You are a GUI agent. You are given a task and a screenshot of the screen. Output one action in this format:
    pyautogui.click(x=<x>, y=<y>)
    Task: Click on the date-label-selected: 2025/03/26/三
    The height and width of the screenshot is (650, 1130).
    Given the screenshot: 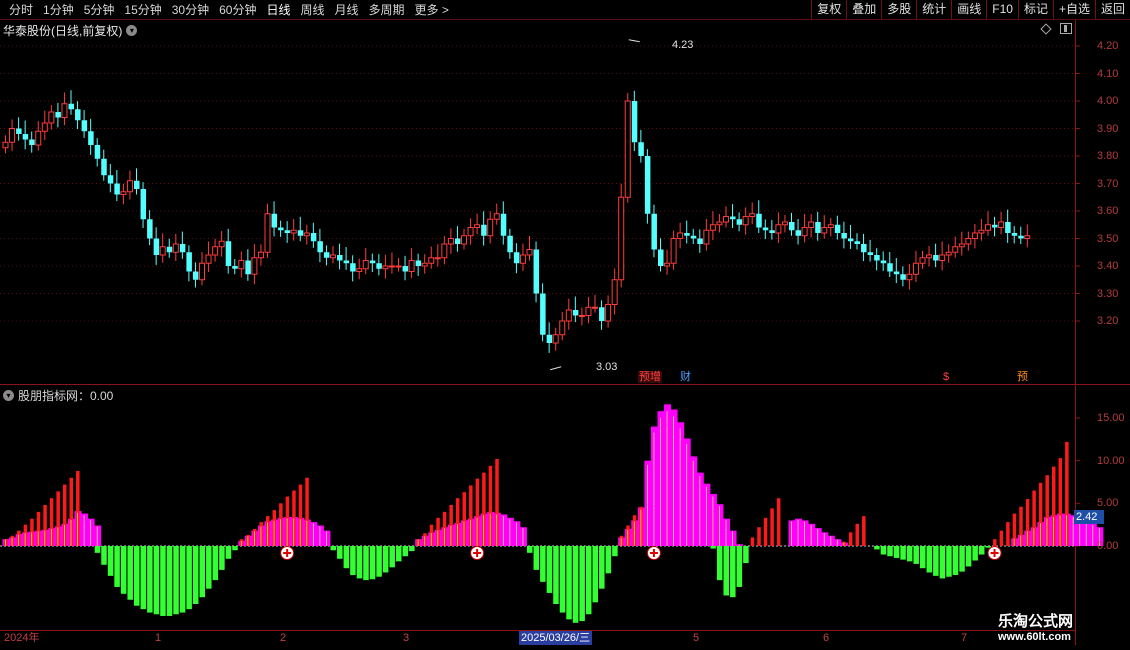 What is the action you would take?
    pyautogui.click(x=556, y=638)
    